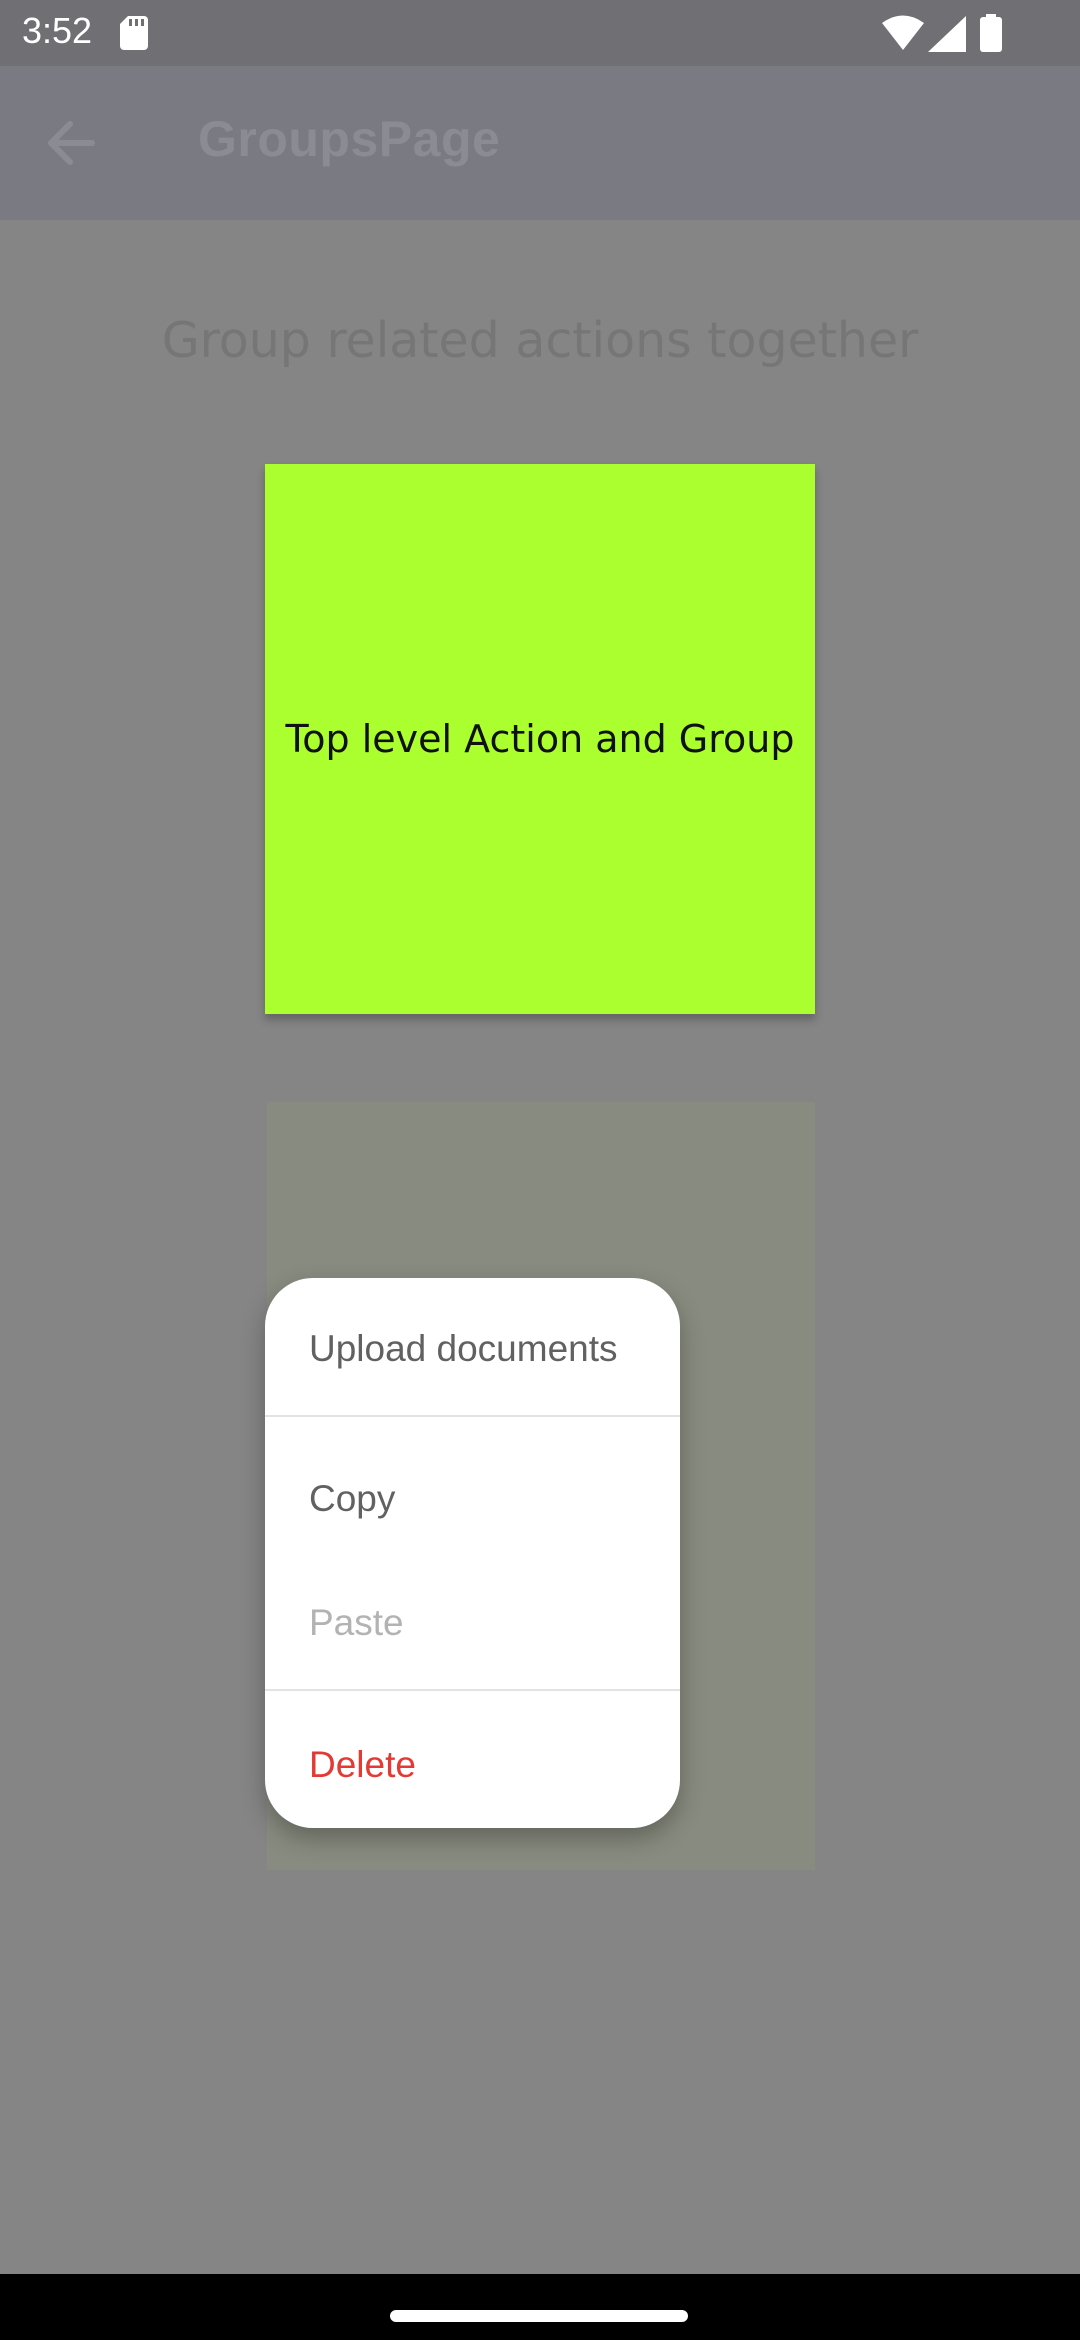 The height and width of the screenshot is (2340, 1080). Describe the element at coordinates (540, 340) in the screenshot. I see `page-heading: Group related actions together` at that location.